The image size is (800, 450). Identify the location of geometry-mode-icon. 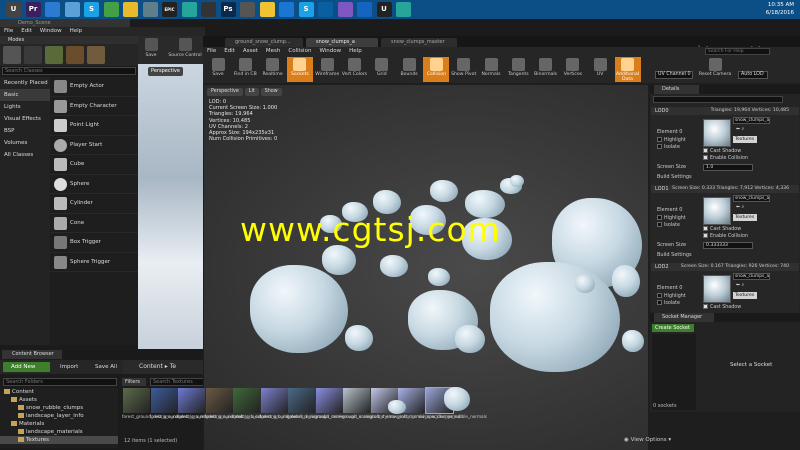
(96, 55).